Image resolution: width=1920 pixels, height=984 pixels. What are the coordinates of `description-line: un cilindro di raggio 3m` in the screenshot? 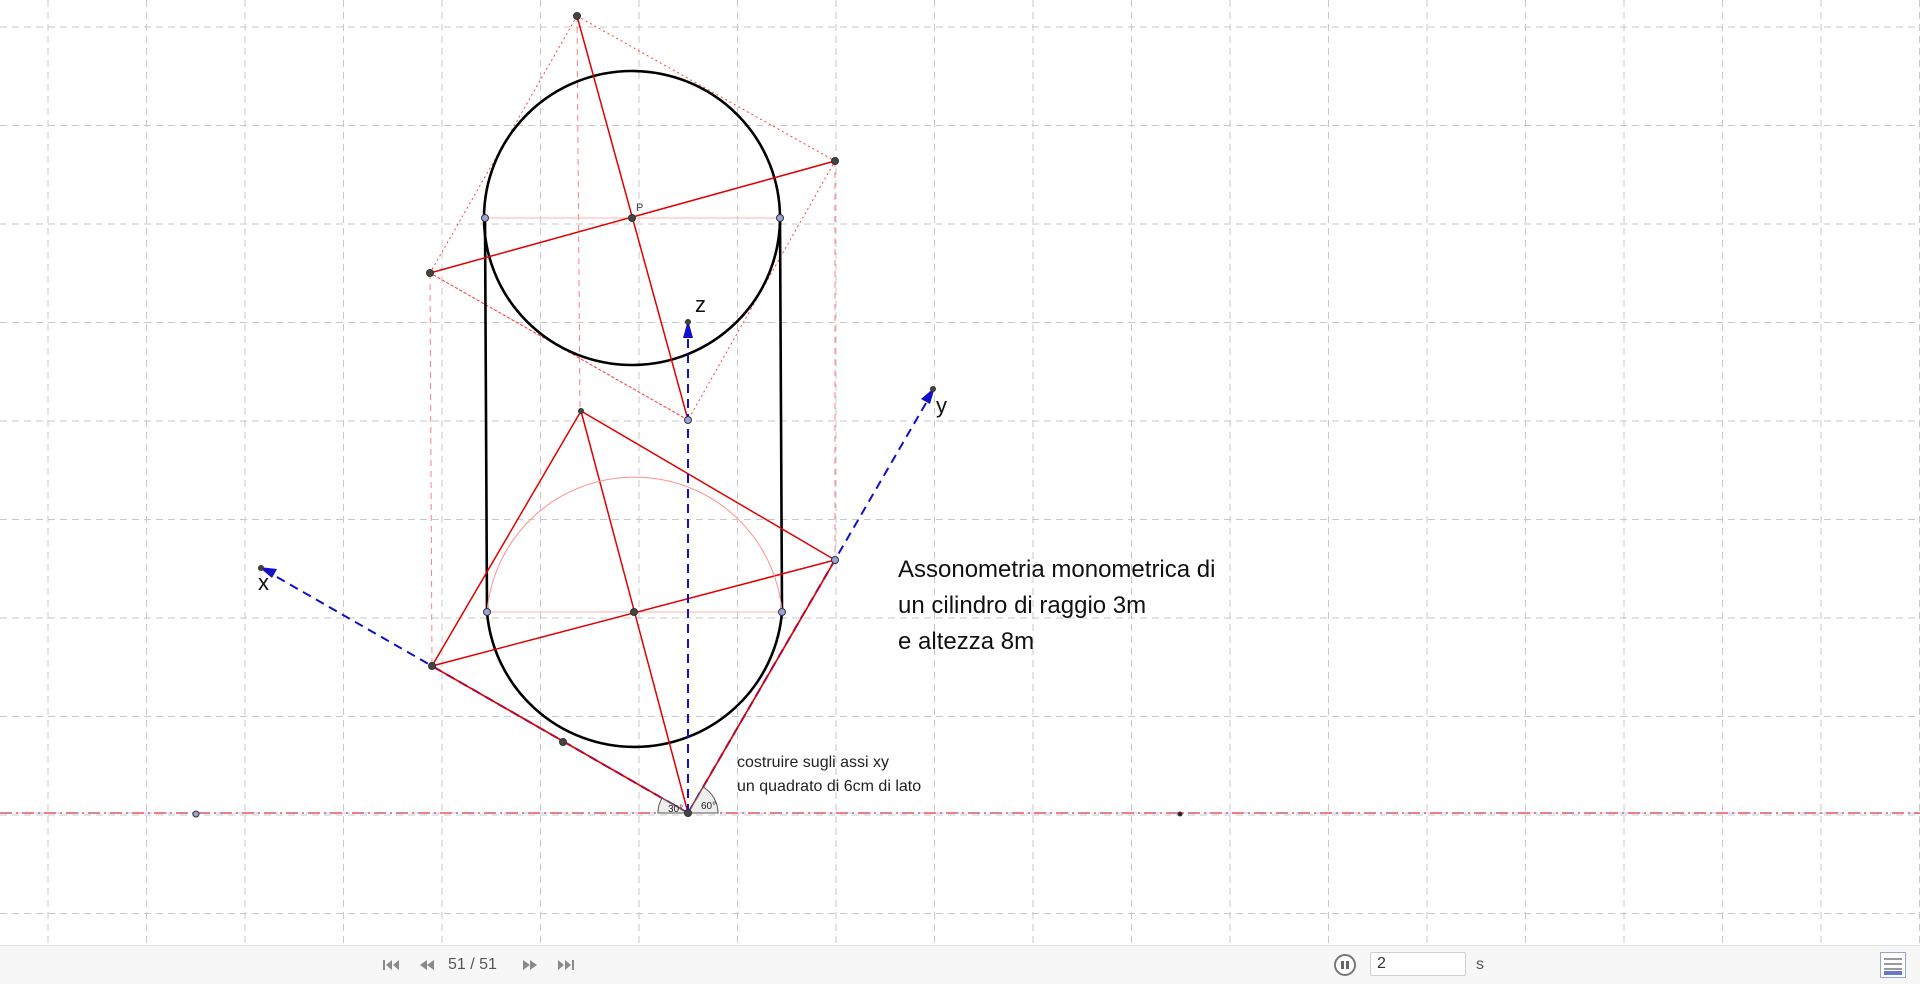 It's located at (1022, 605).